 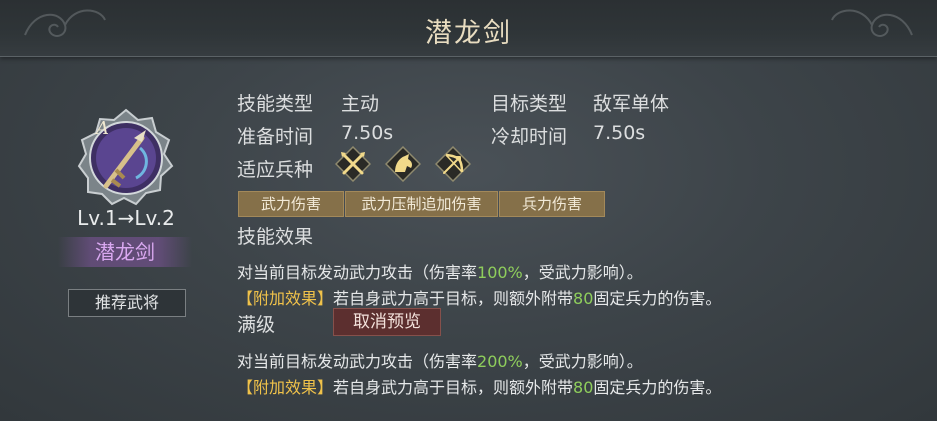 I want to click on max-line-2-post: 固定兵力的伤害。, so click(x=657, y=387).